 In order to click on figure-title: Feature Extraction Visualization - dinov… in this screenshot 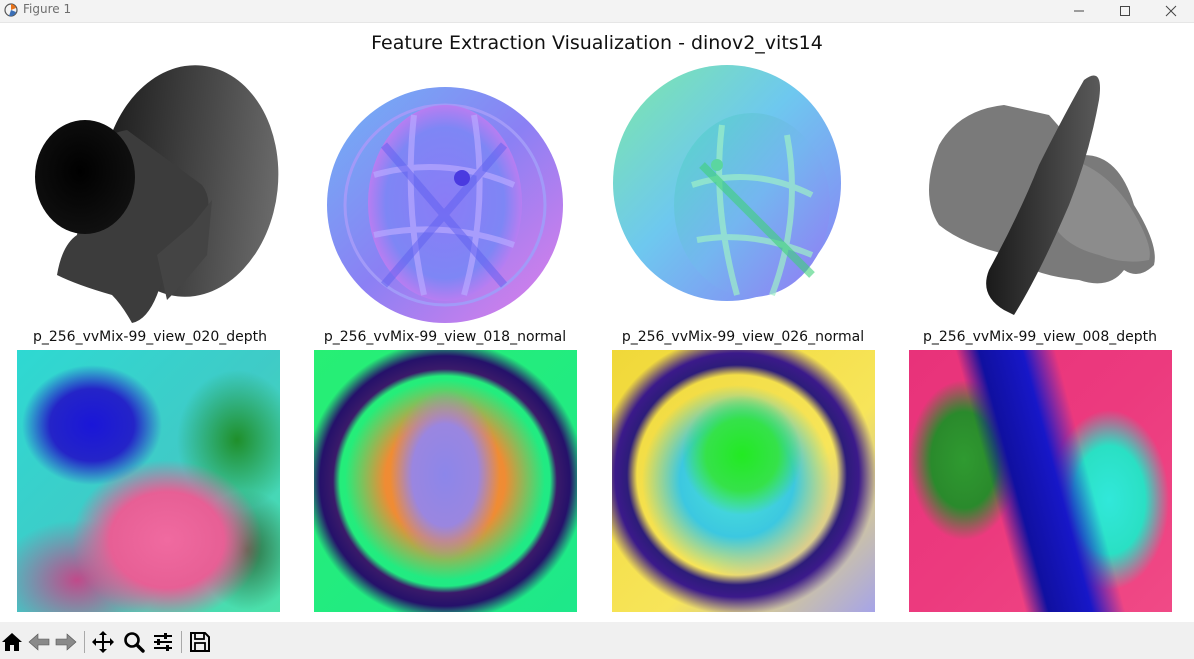, I will do `click(597, 43)`.